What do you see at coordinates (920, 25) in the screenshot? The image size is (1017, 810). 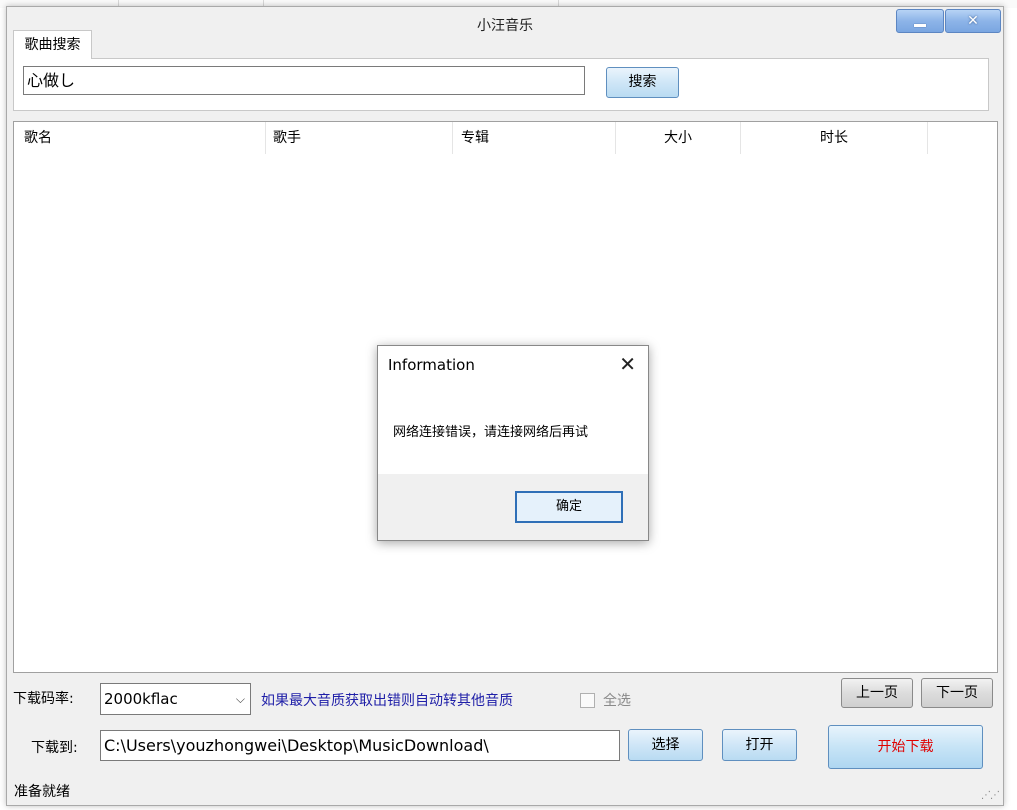 I see `minimize-icon` at bounding box center [920, 25].